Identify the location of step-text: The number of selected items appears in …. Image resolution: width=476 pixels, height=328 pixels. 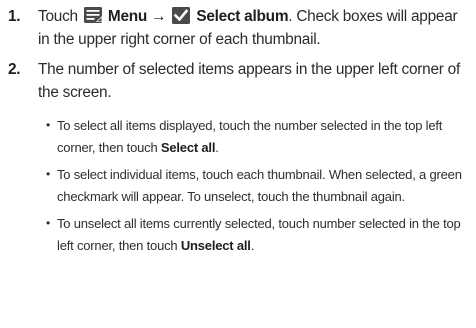
(249, 81).